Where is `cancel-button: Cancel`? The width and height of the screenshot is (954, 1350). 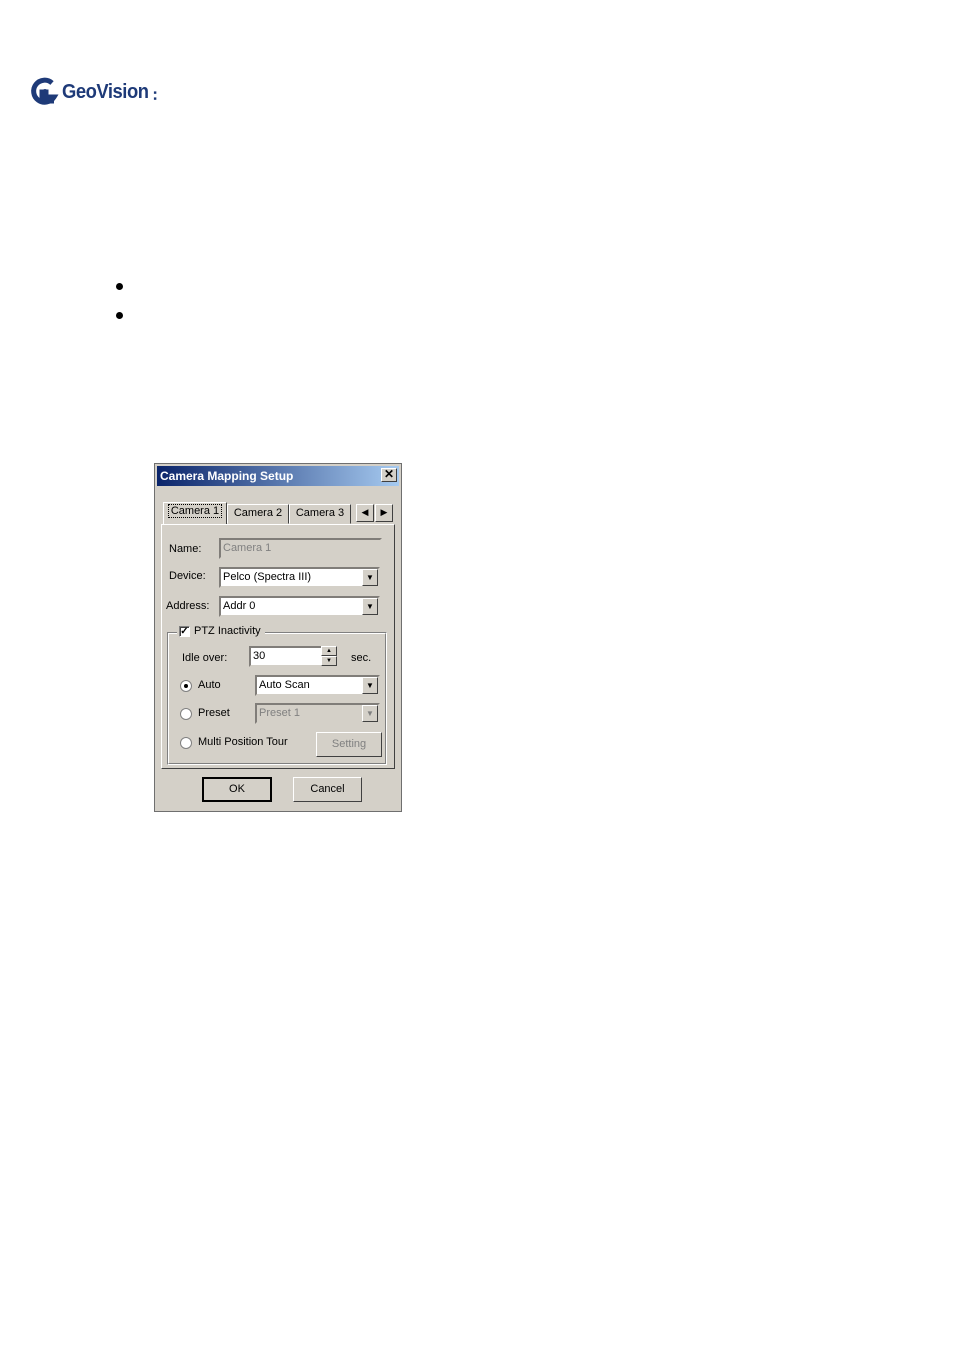
cancel-button: Cancel is located at coordinates (327, 789).